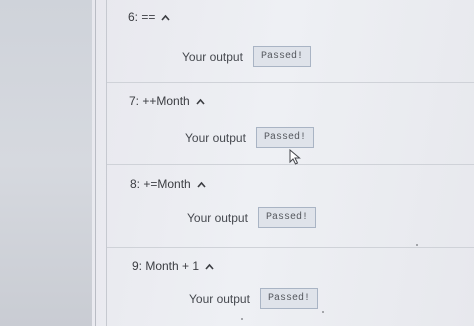  What do you see at coordinates (251, 217) in the screenshot?
I see `output-row-8: Your output Passed!` at bounding box center [251, 217].